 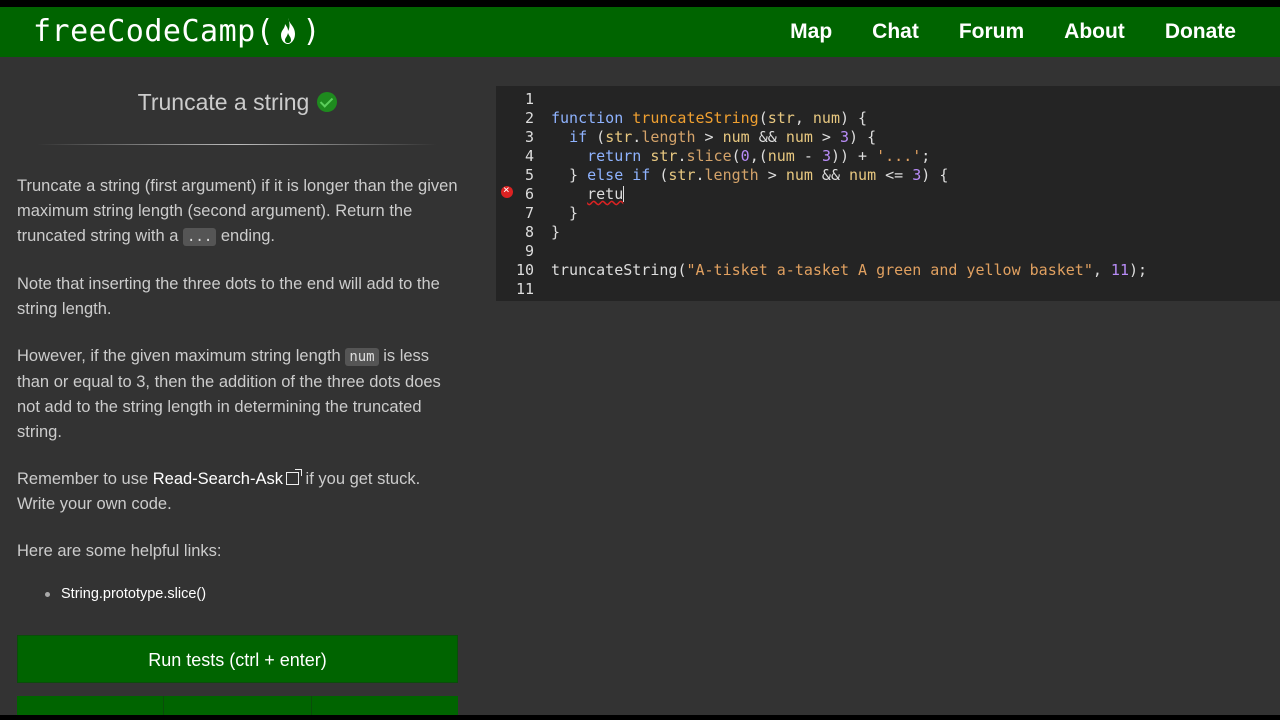 I want to click on line-number: 4, so click(x=529, y=156).